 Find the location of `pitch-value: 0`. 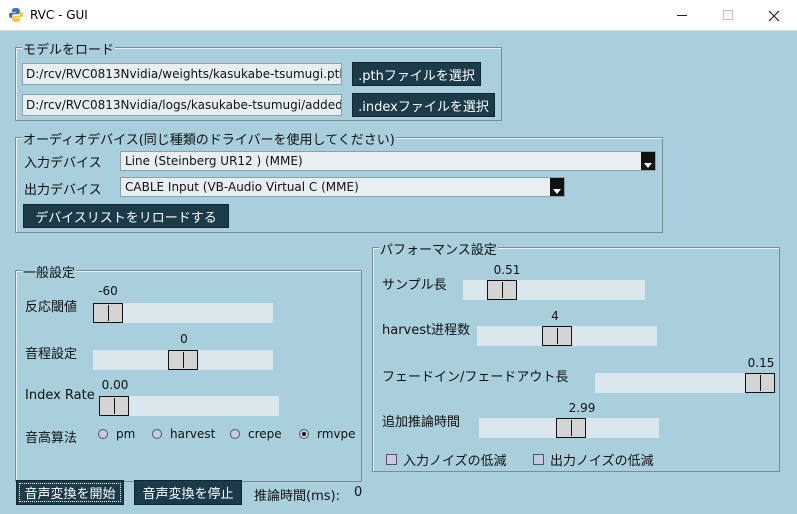

pitch-value: 0 is located at coordinates (184, 339).